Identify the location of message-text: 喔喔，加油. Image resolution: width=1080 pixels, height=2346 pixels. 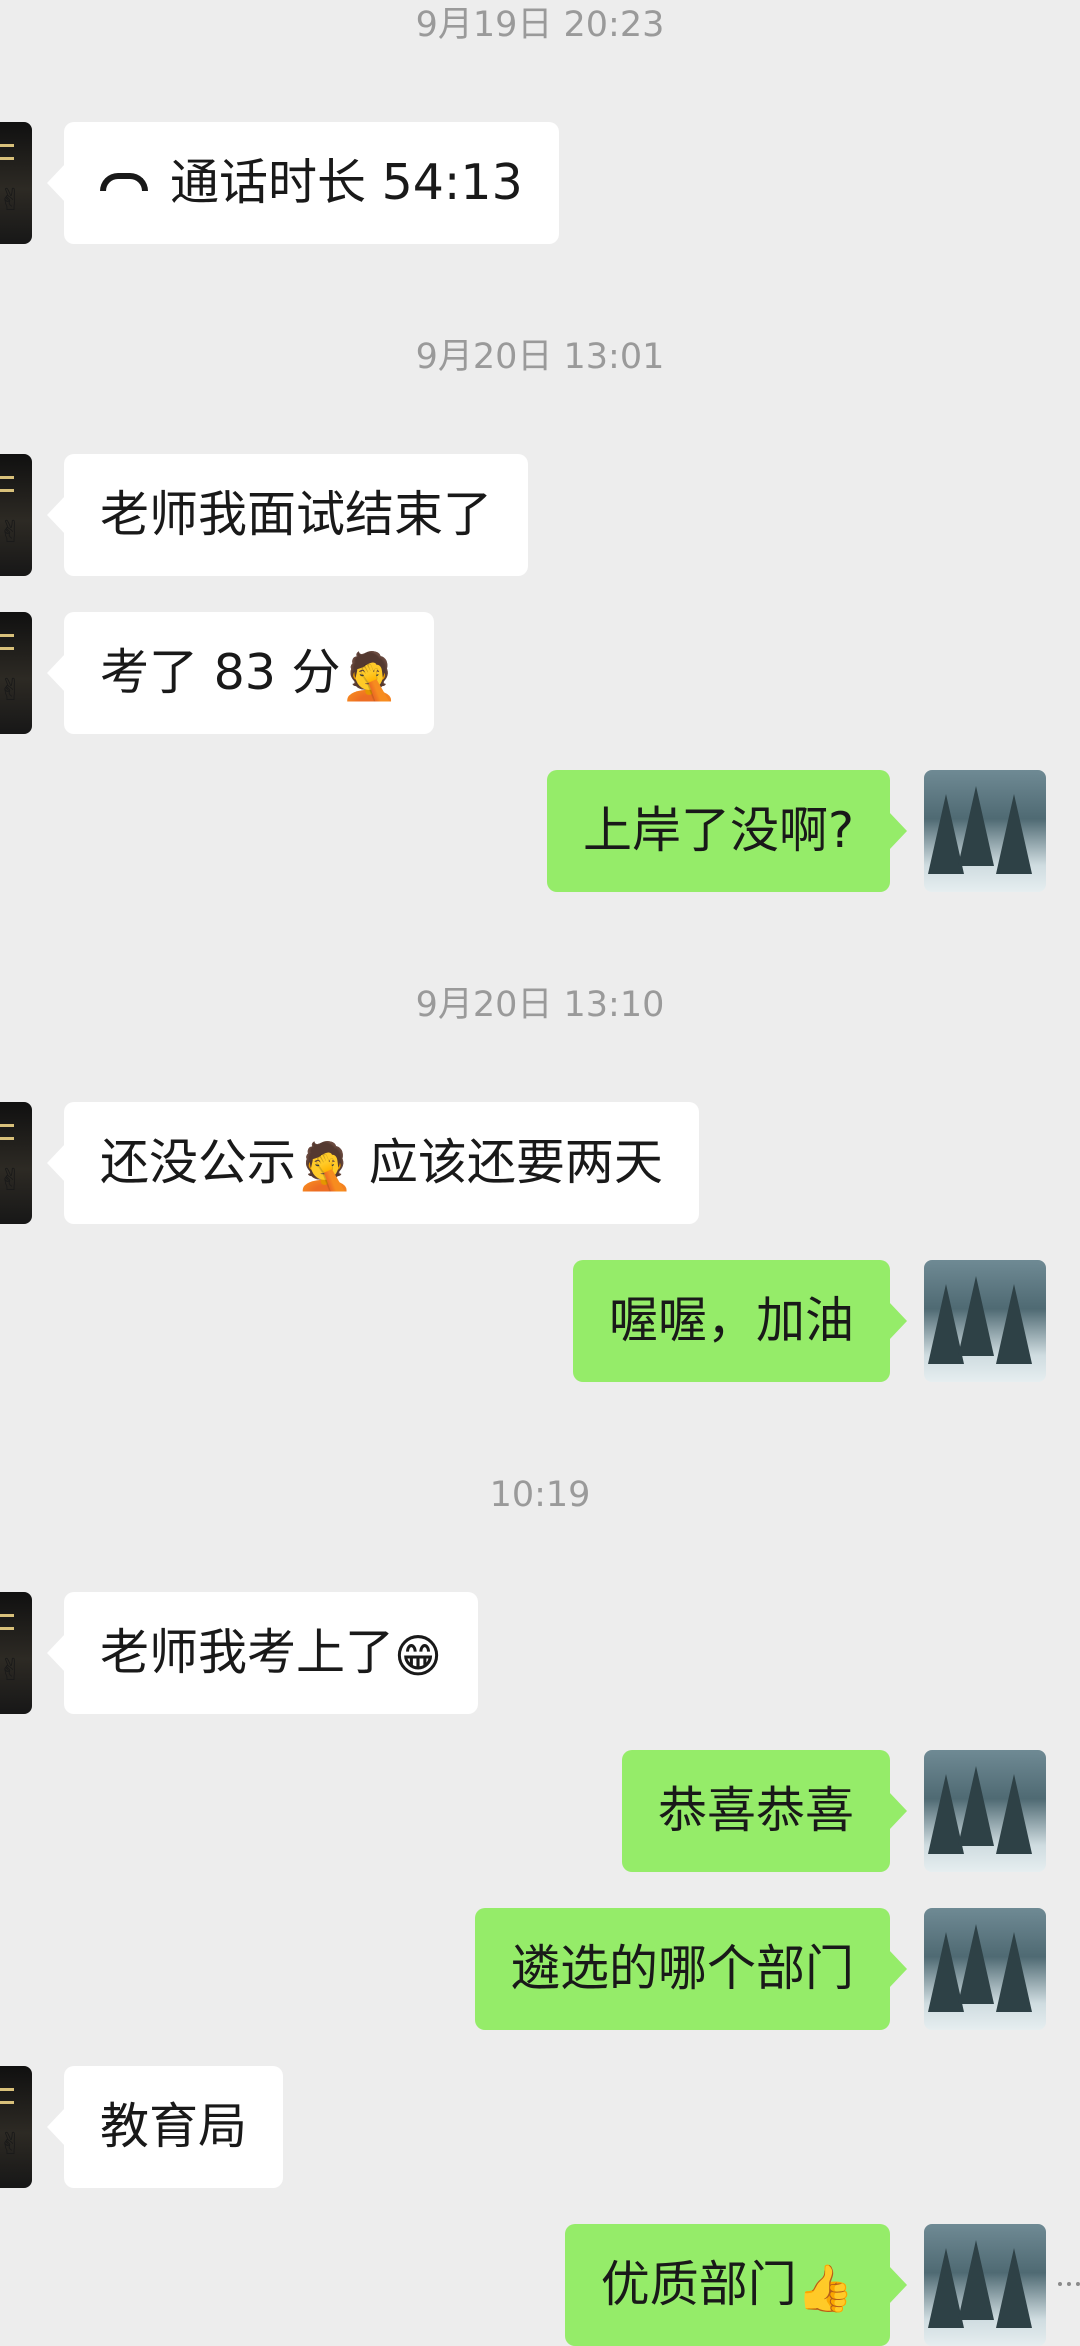
(731, 1320).